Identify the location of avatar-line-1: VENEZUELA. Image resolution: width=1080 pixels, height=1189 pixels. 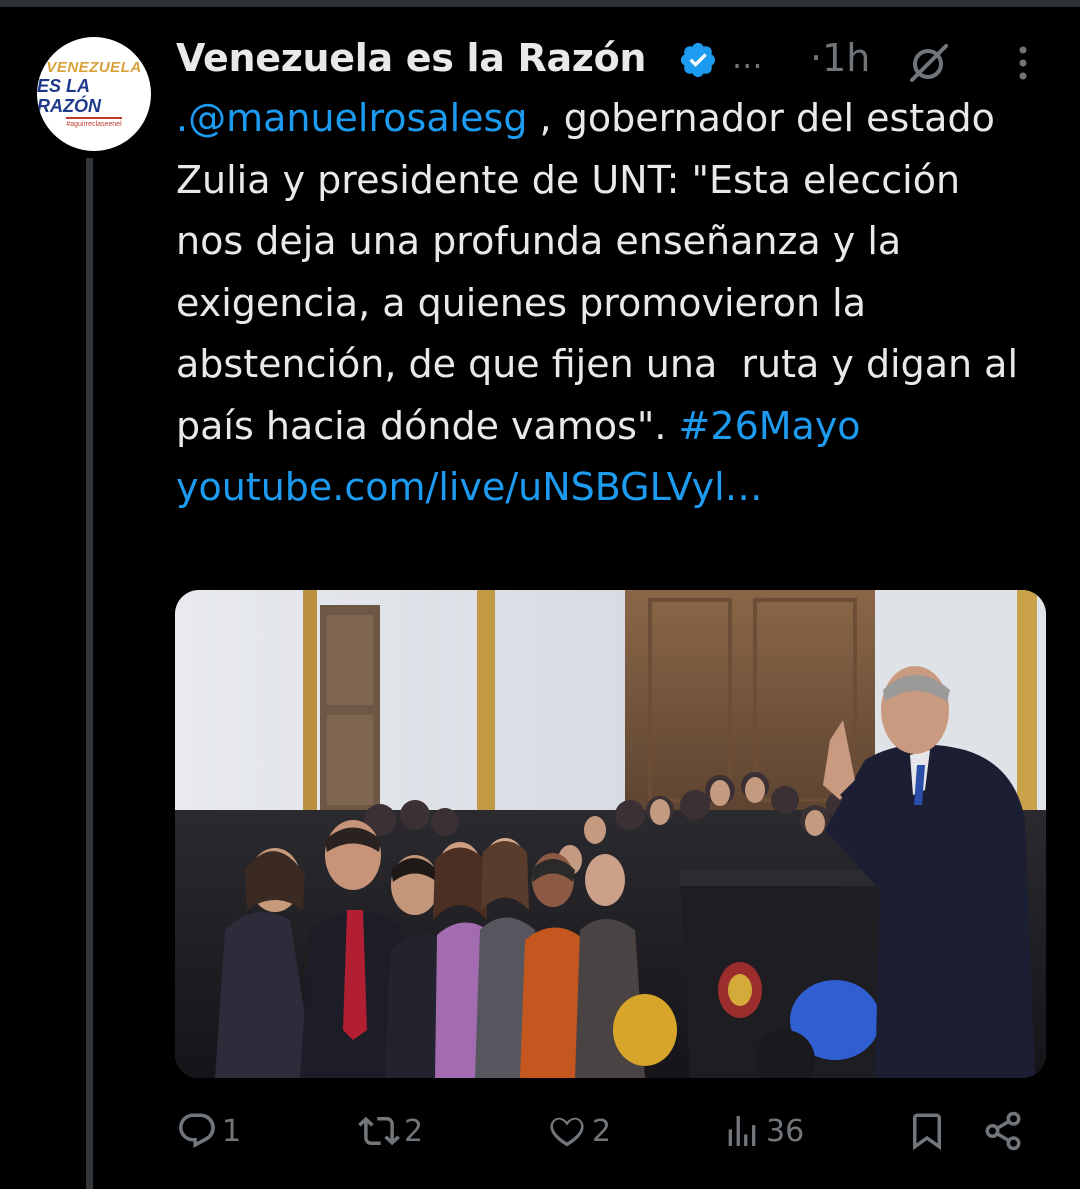
(94, 67).